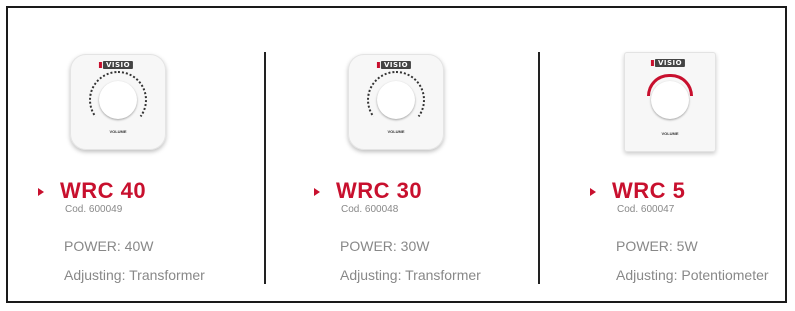 The height and width of the screenshot is (311, 795). Describe the element at coordinates (370, 209) in the screenshot. I see `product-code: Cod. 600048` at that location.